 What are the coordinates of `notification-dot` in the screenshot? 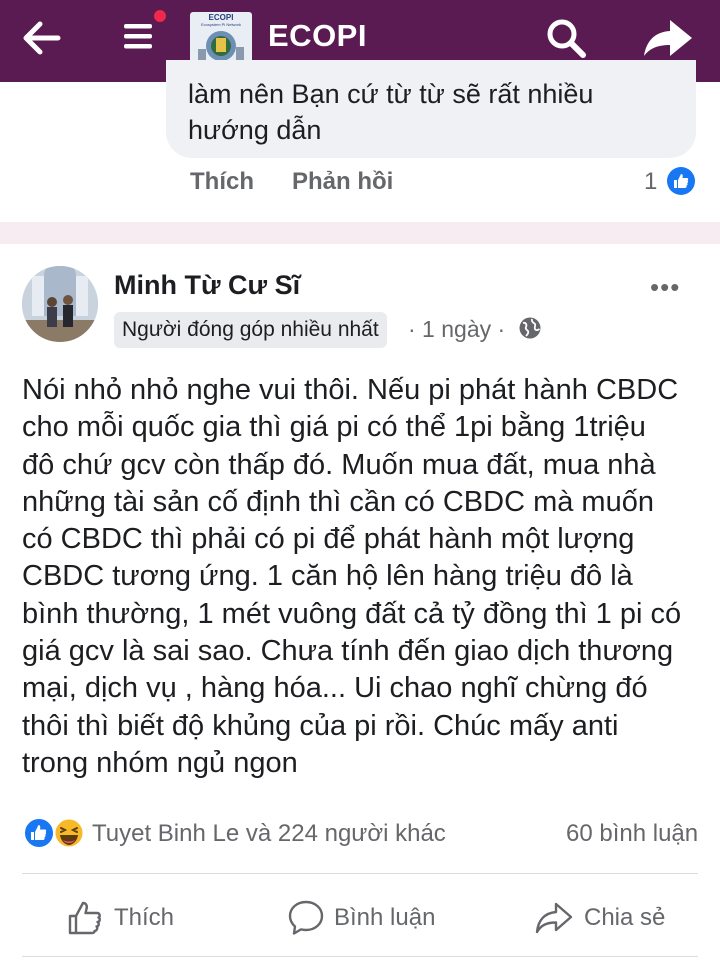 It's located at (160, 16).